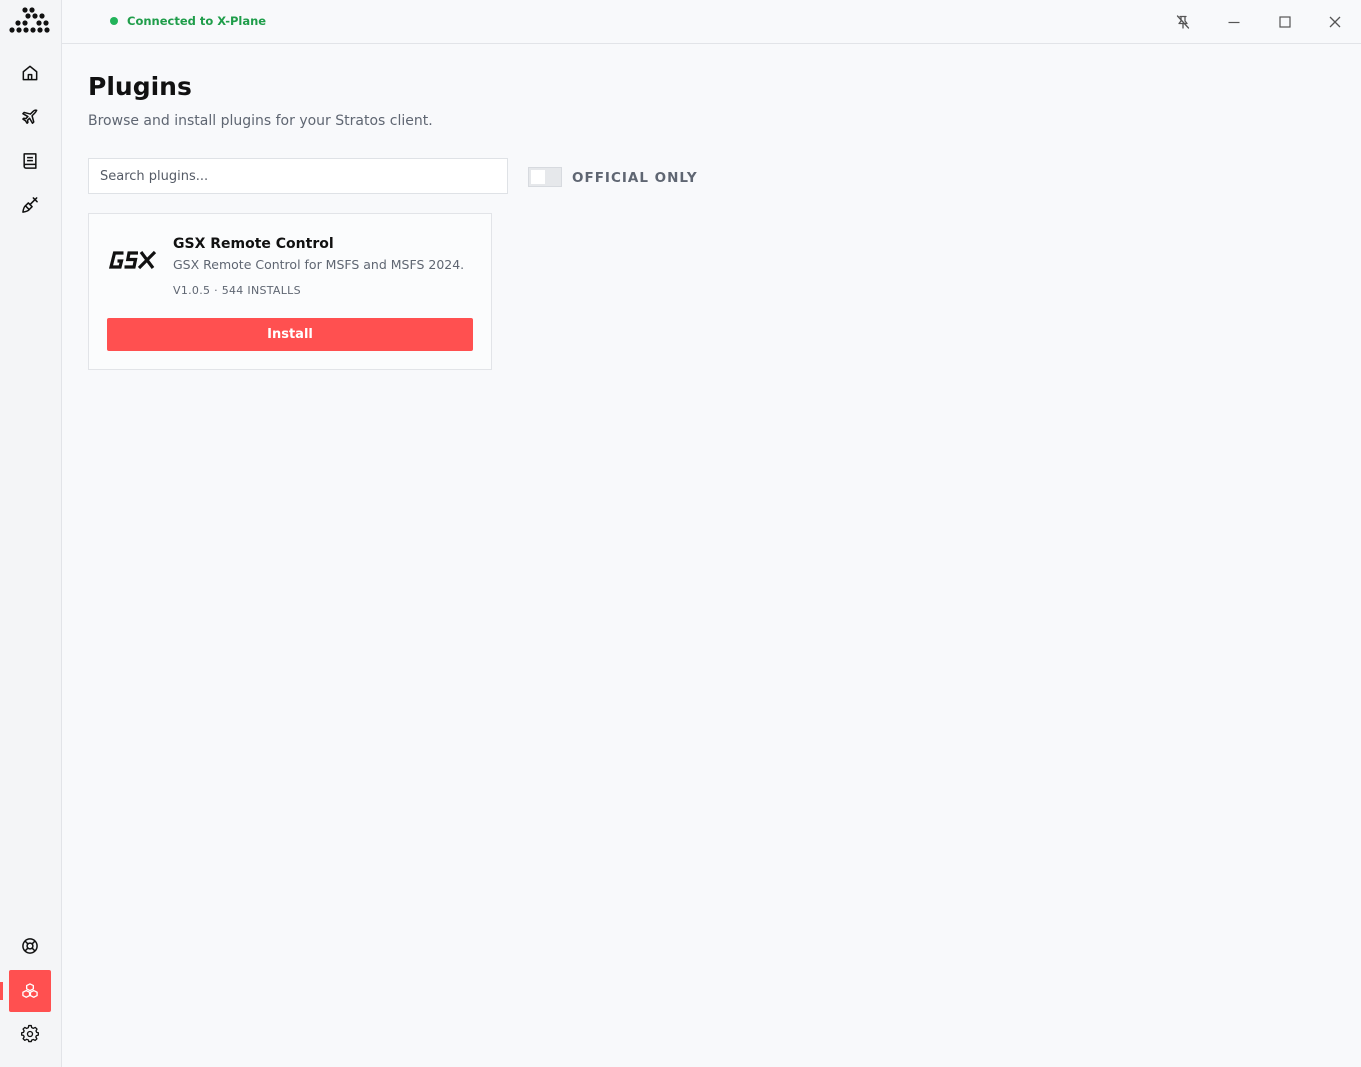 The image size is (1361, 1067). I want to click on status-dot-icon, so click(114, 21).